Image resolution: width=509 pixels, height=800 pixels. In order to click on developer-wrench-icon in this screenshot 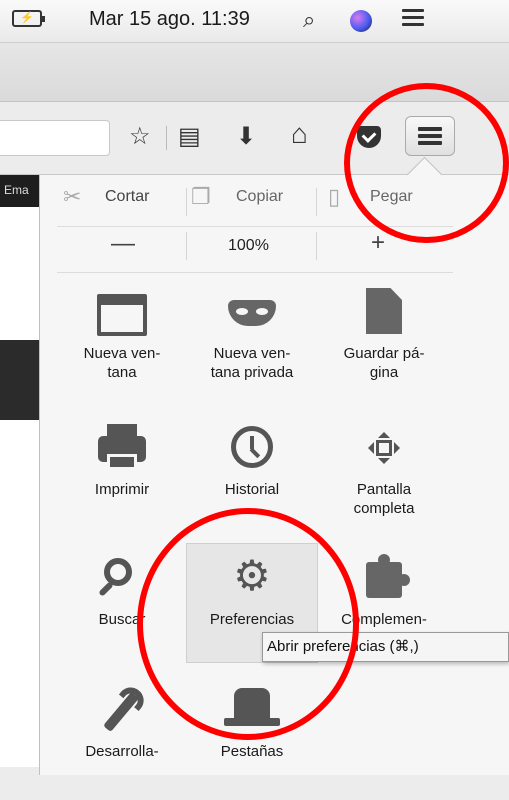, I will do `click(121, 712)`.